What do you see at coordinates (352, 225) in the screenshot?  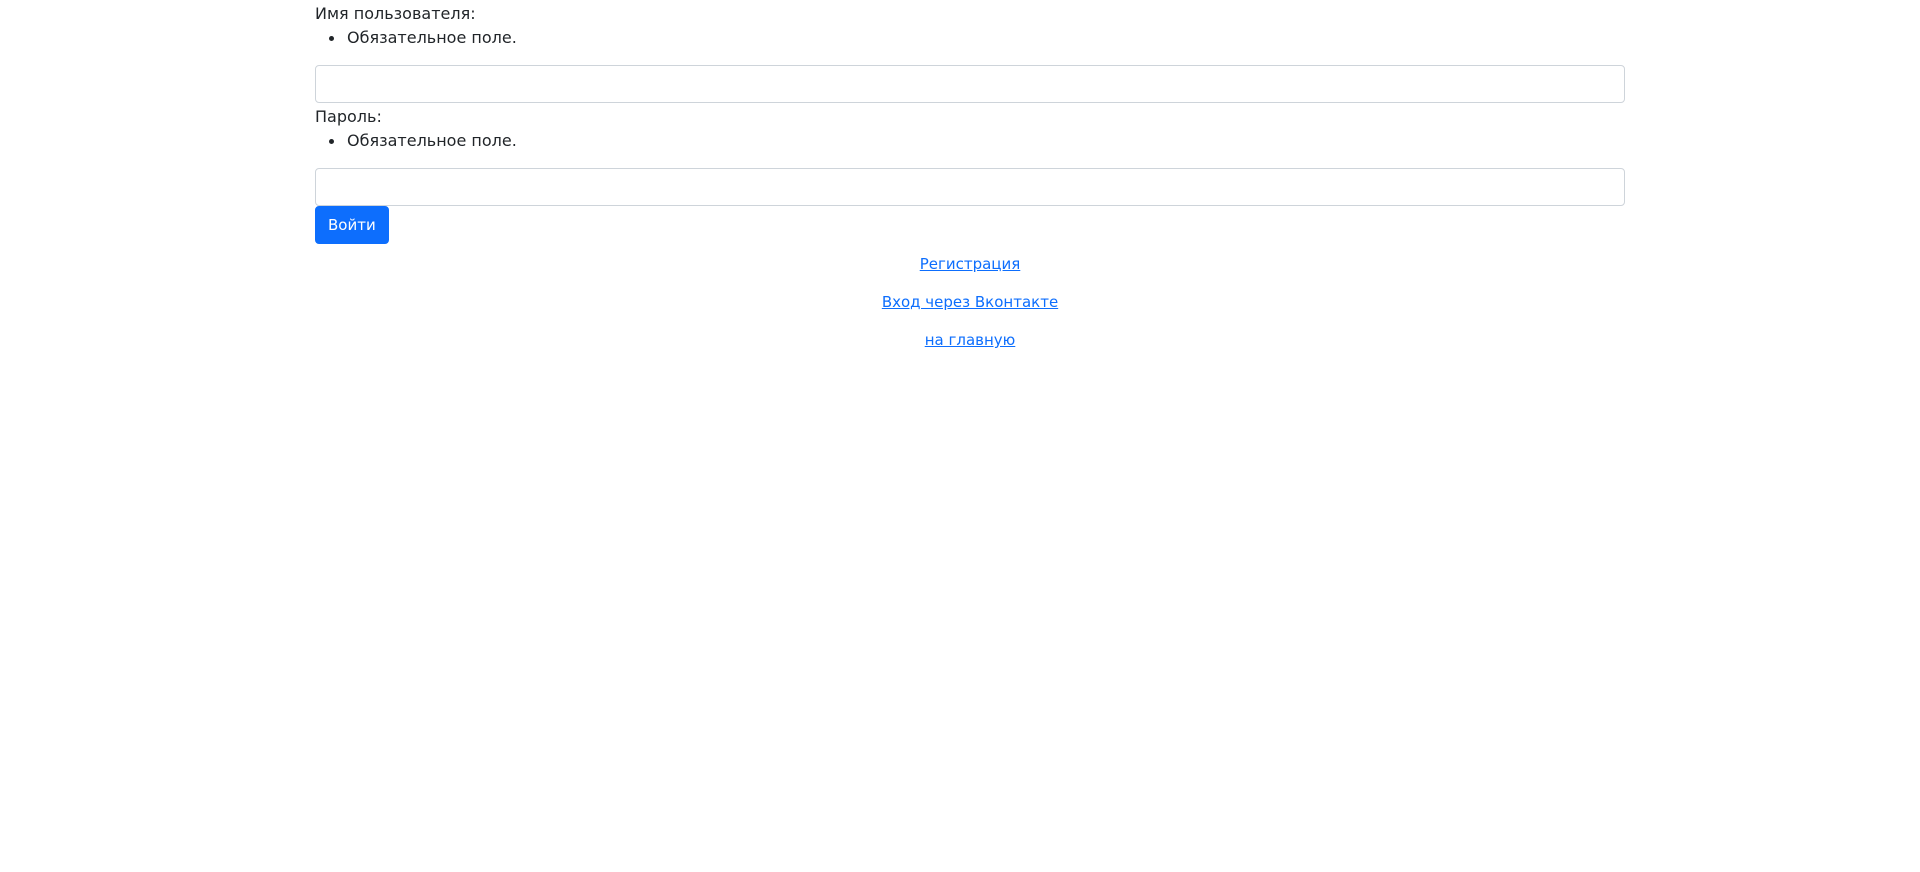 I see `login-button: Войти` at bounding box center [352, 225].